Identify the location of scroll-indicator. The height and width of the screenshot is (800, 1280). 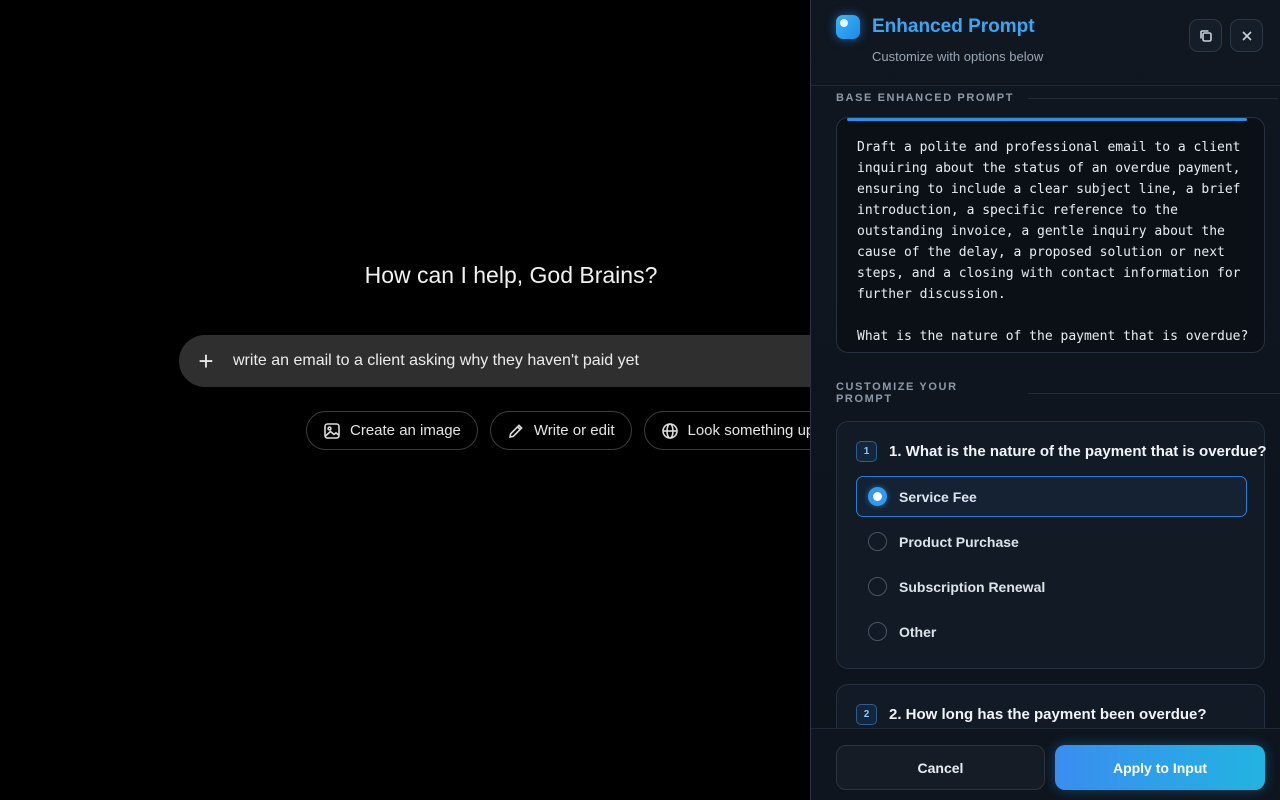
(1047, 119).